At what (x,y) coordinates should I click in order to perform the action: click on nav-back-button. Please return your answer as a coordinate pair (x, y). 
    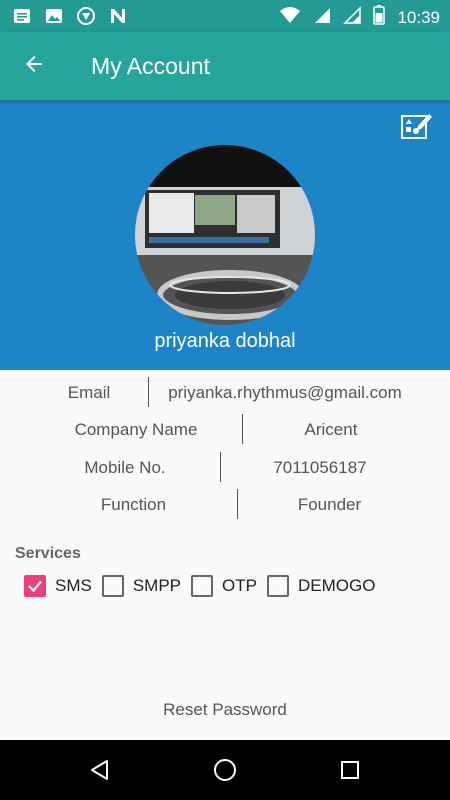
    Looking at the image, I should click on (100, 770).